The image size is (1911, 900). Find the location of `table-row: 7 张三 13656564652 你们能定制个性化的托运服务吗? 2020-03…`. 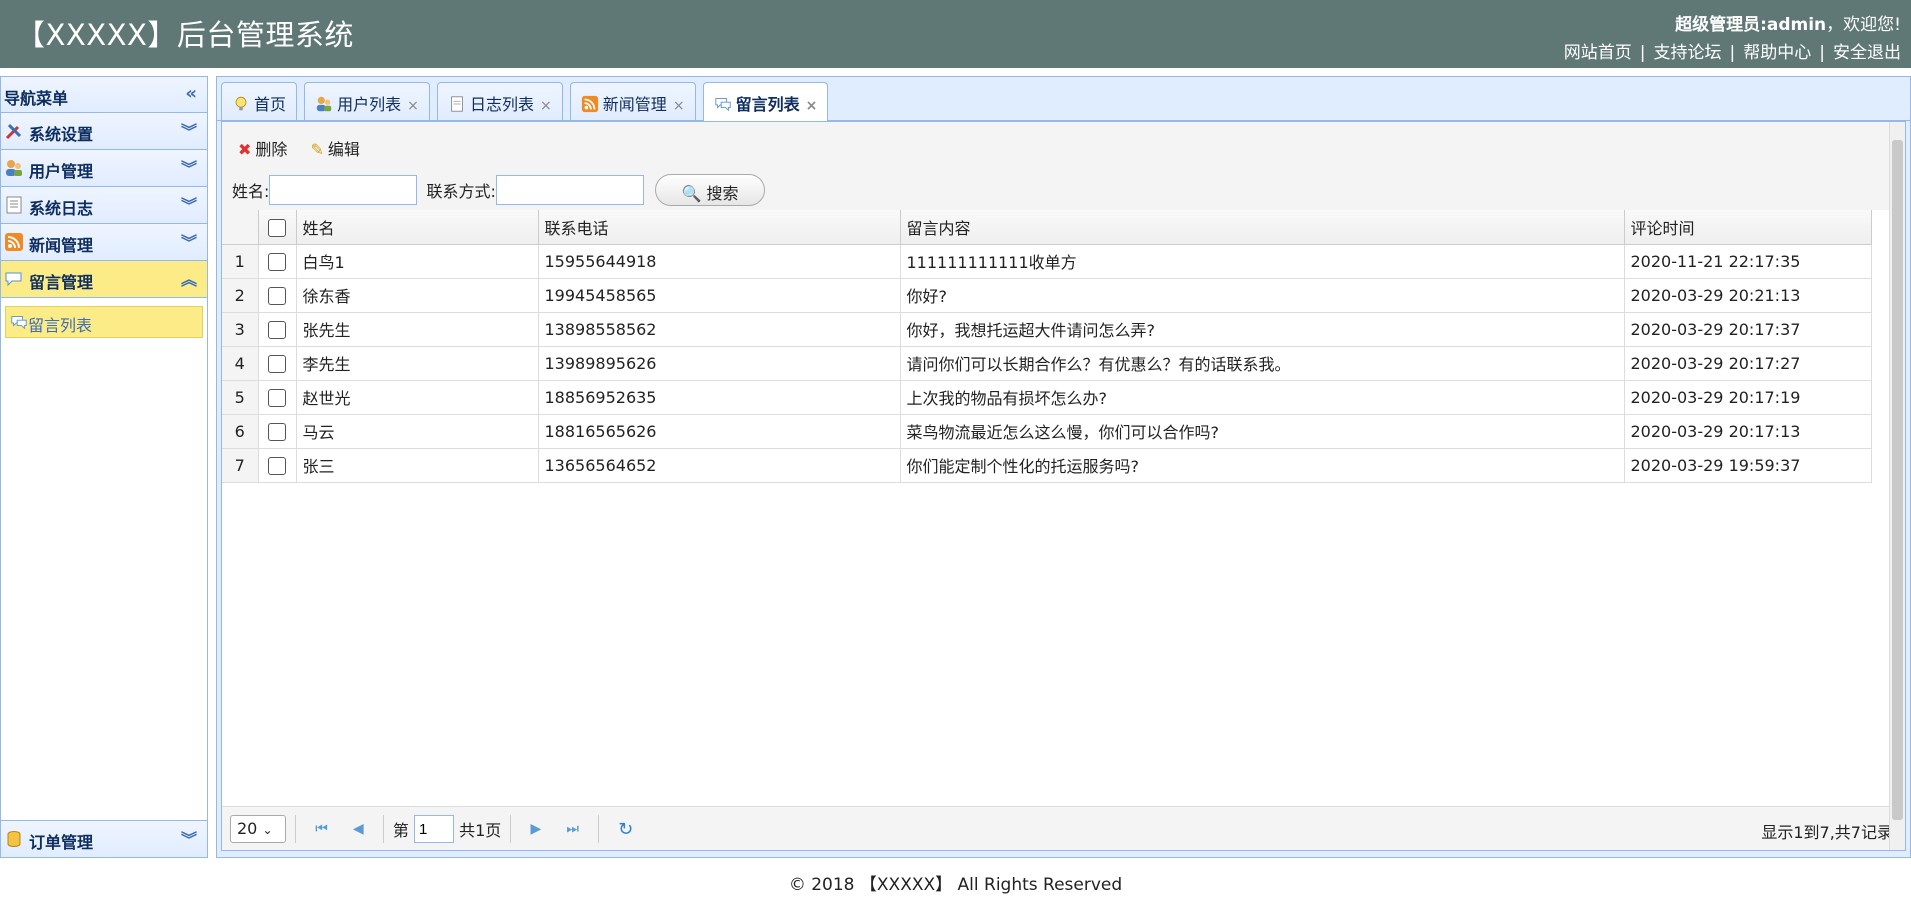

table-row: 7 张三 13656564652 你们能定制个性化的托运服务吗? 2020-03… is located at coordinates (1047, 465).